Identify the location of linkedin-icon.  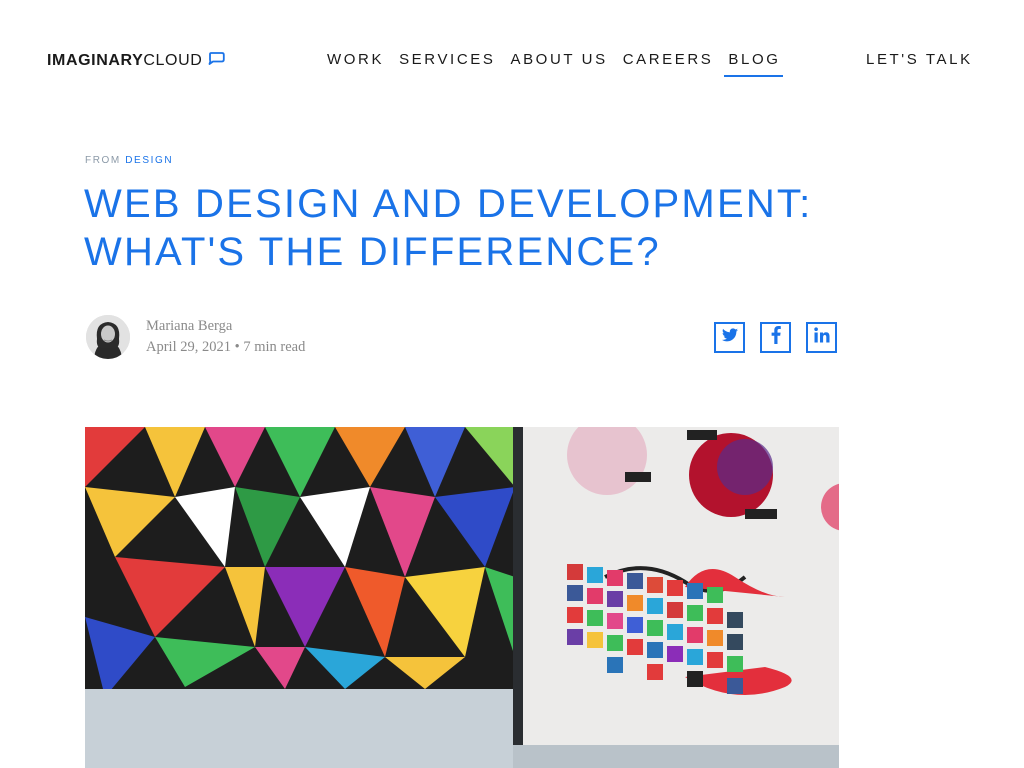
(821, 337).